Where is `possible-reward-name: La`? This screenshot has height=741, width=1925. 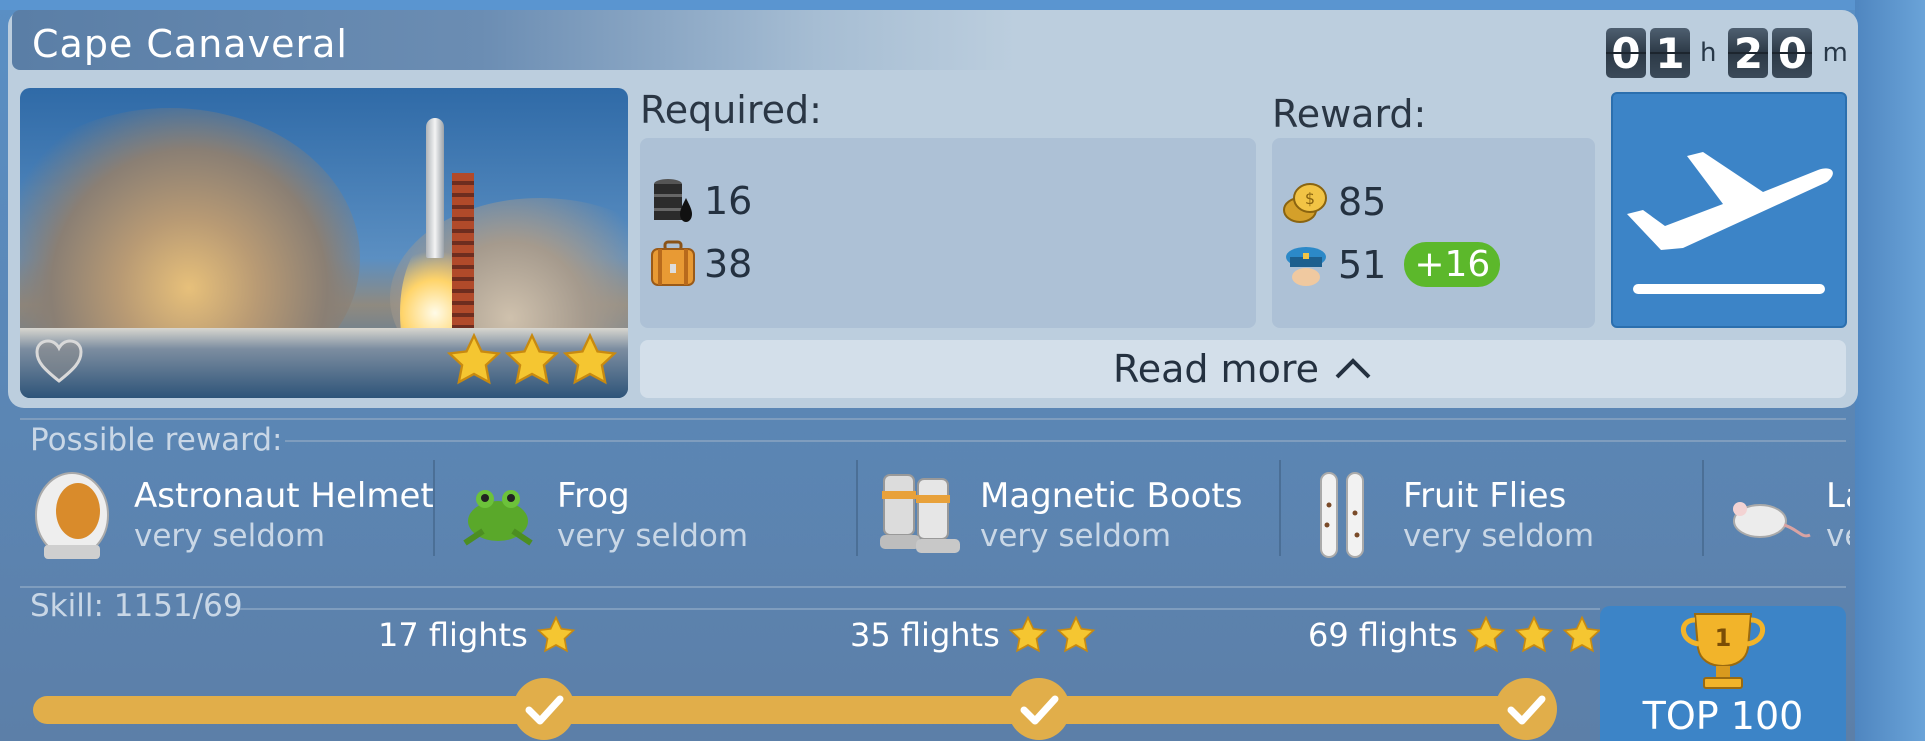 possible-reward-name: La is located at coordinates (1838, 496).